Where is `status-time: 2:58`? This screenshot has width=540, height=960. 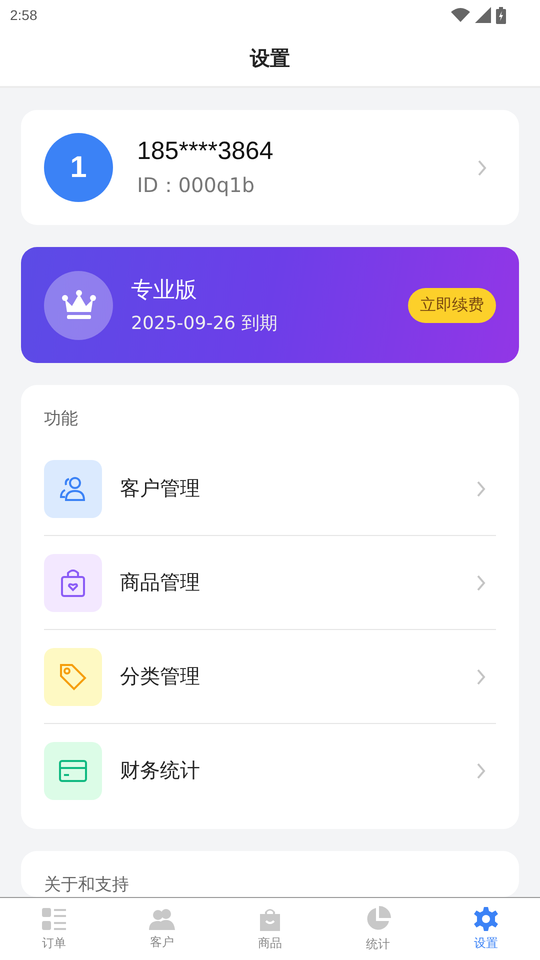 status-time: 2:58 is located at coordinates (24, 15).